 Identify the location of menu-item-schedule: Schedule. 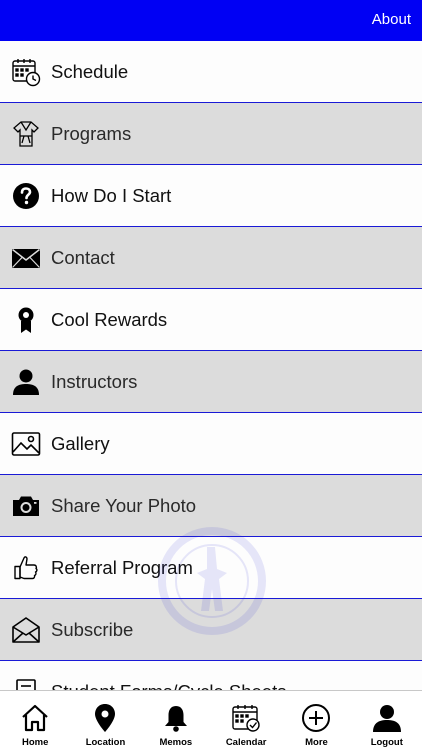
(211, 72).